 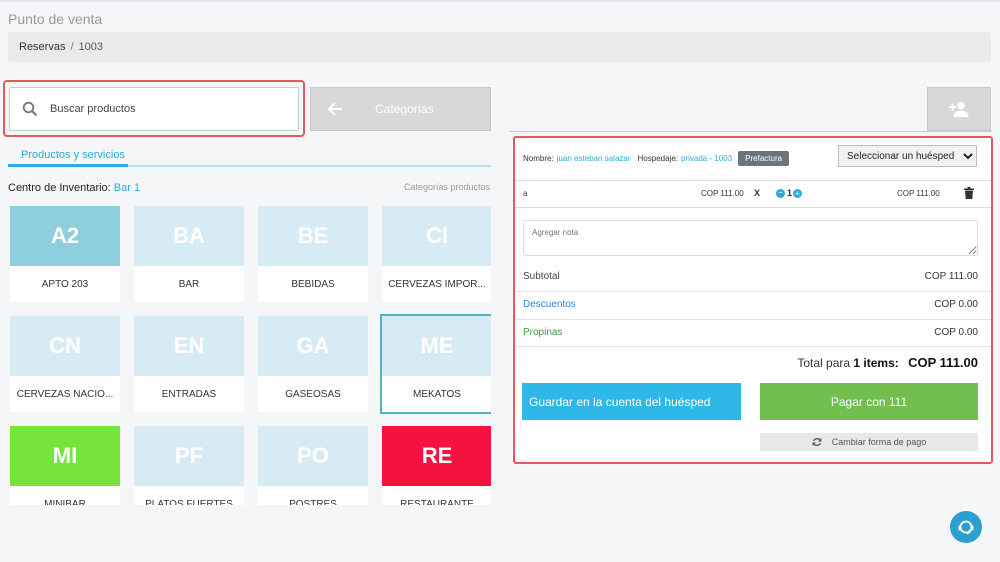 What do you see at coordinates (951, 276) in the screenshot?
I see `subtotal-value: COP 111.00` at bounding box center [951, 276].